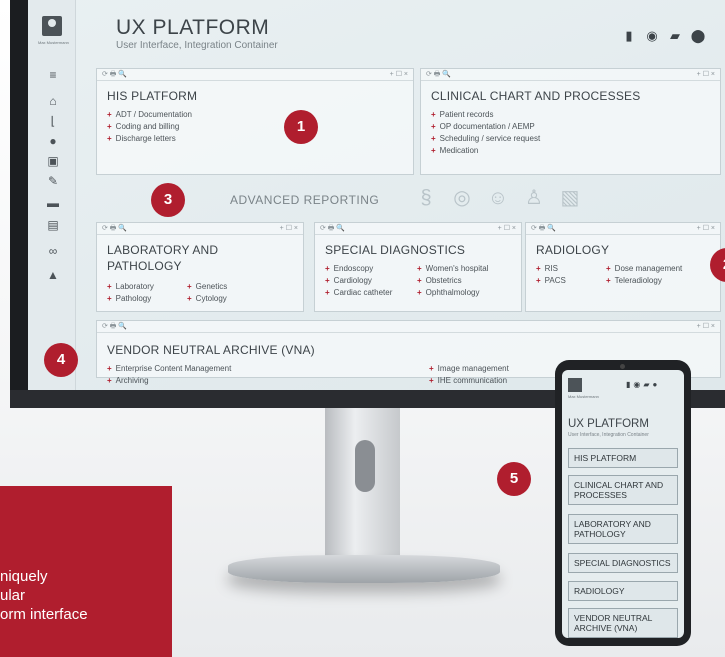  Describe the element at coordinates (53, 121) in the screenshot. I see `chart-icon: ⌊` at that location.